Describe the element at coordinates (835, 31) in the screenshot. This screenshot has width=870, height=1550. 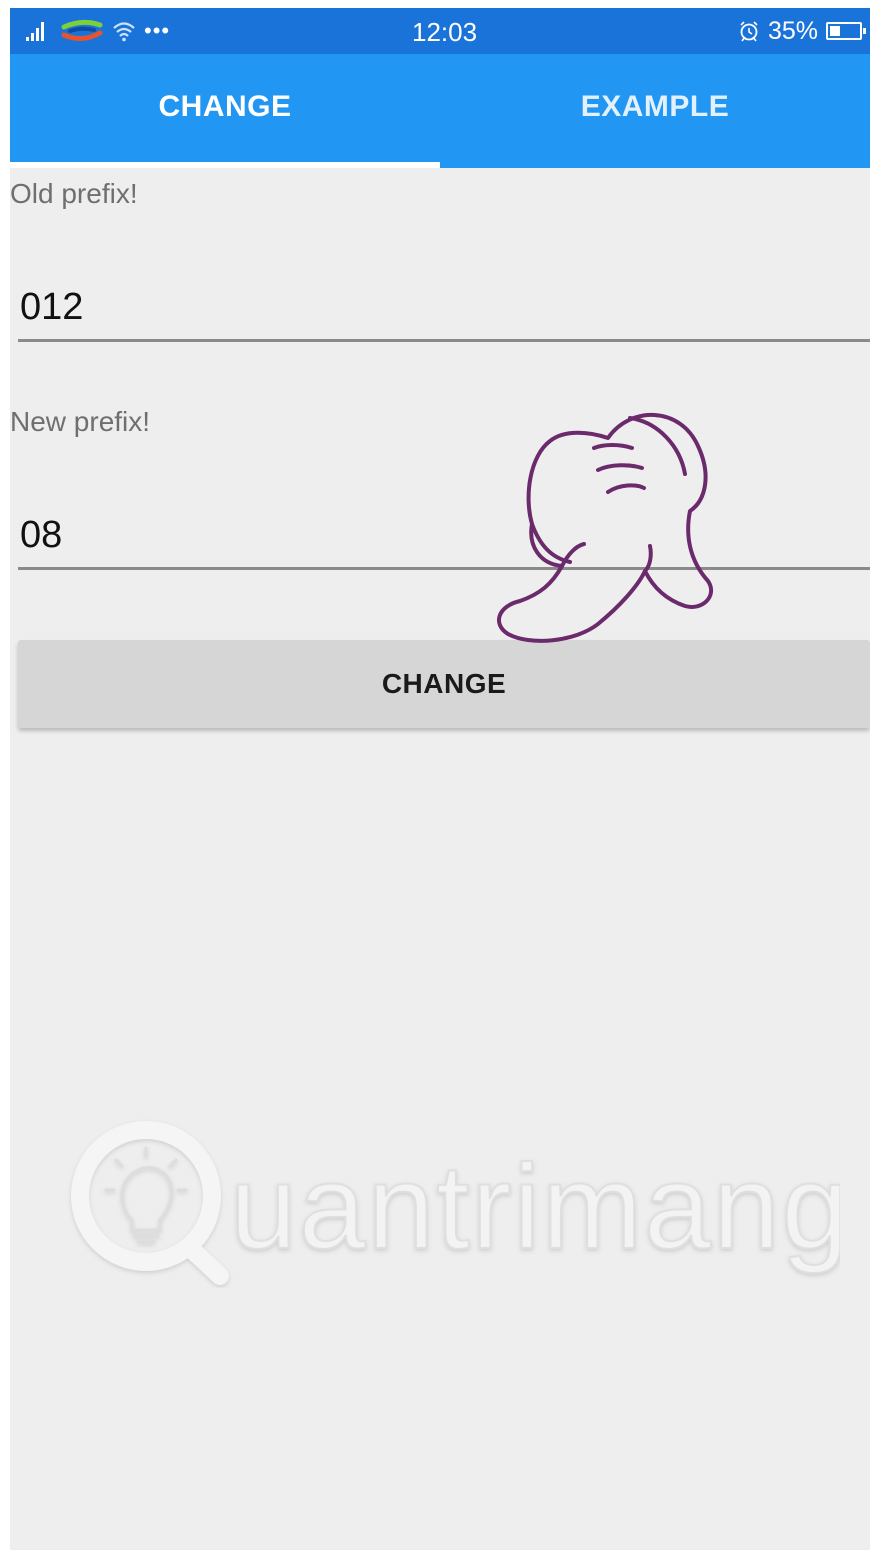
I see `battery-fill` at that location.